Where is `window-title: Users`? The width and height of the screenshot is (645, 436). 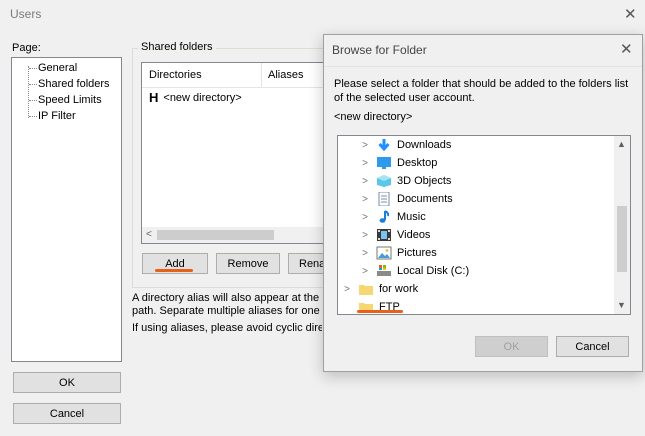 window-title: Users is located at coordinates (26, 14).